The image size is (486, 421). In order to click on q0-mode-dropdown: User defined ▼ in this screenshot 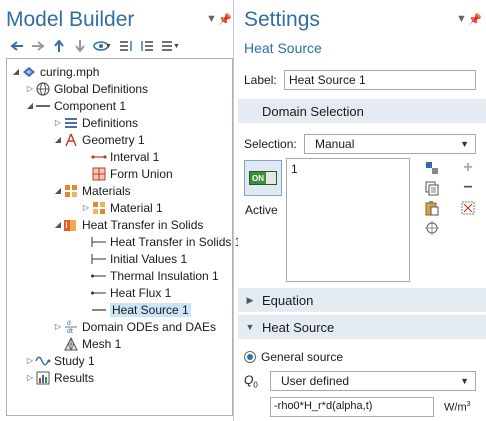, I will do `click(373, 381)`.